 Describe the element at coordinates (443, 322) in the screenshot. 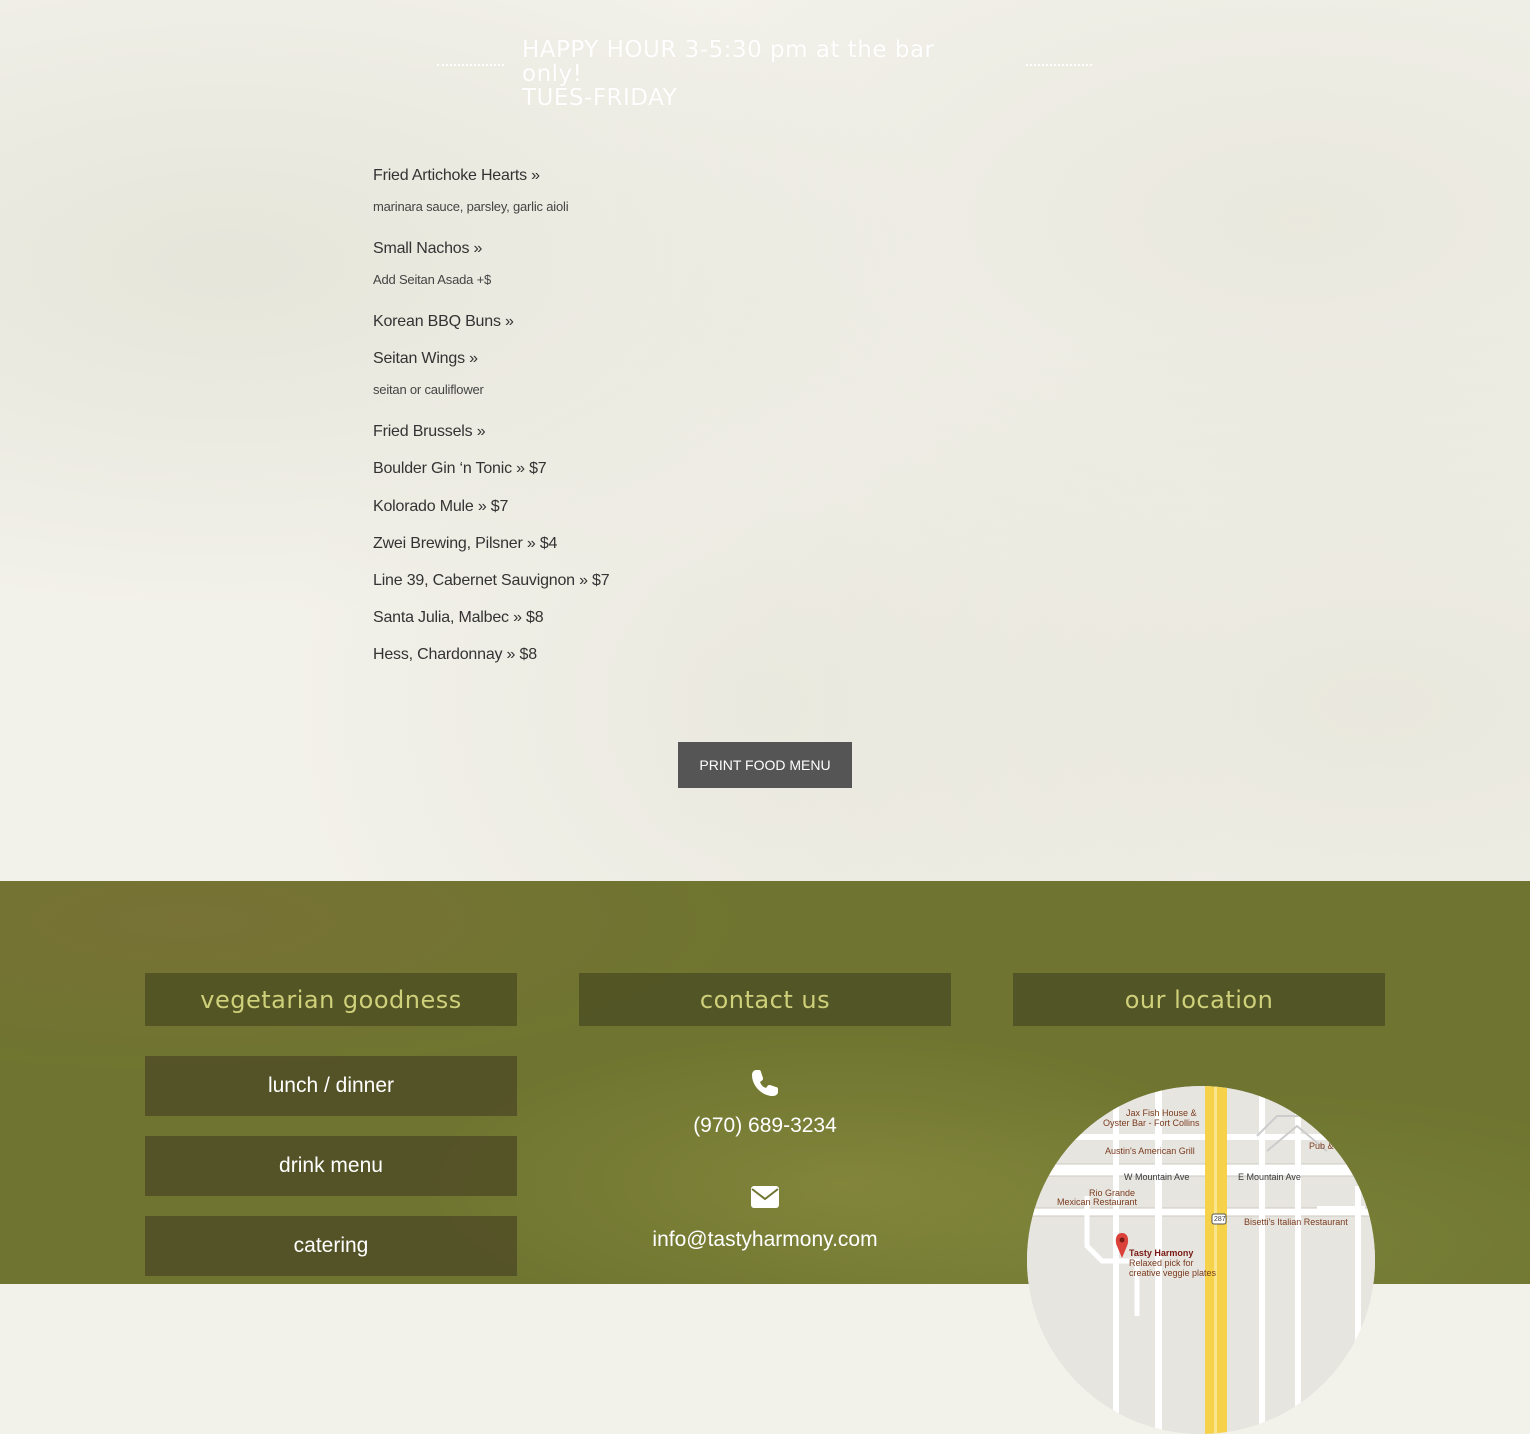

I see `menu-item: Korean BBQ Buns »` at that location.